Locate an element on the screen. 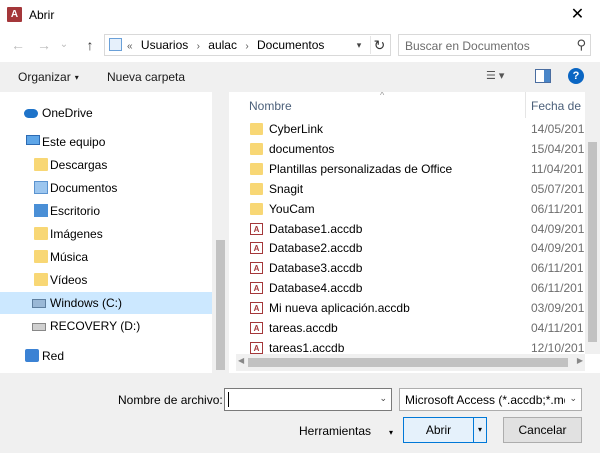 The width and height of the screenshot is (600, 453). filename-input: ⌄ is located at coordinates (308, 399).